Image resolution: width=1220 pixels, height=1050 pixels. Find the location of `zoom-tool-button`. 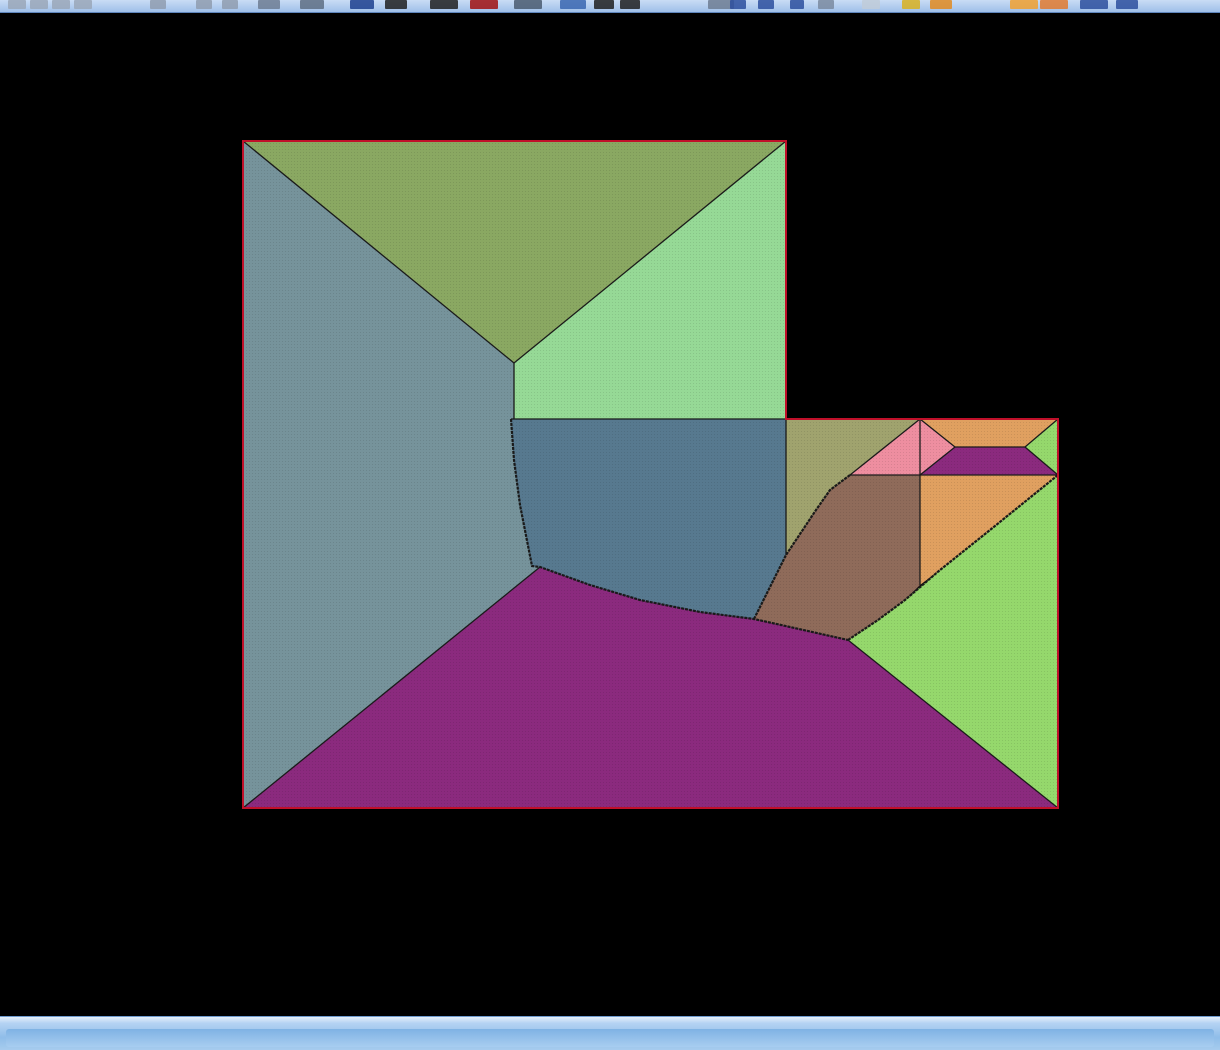

zoom-tool-button is located at coordinates (826, 4).